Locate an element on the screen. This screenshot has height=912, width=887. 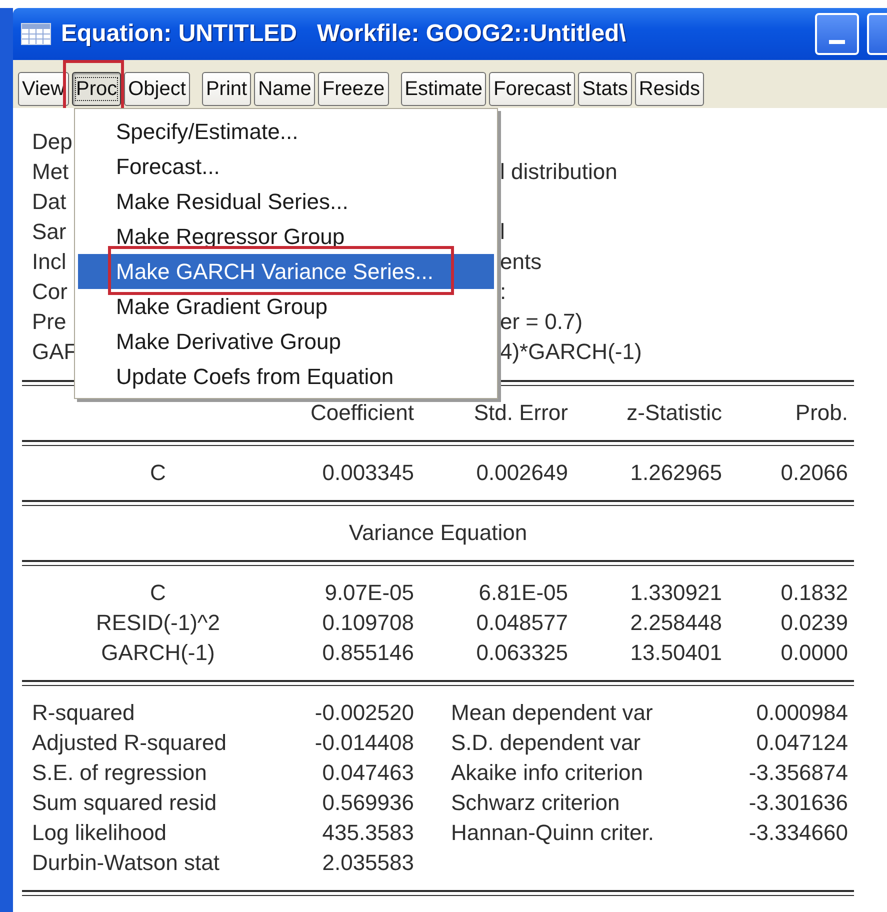
toolbar-button: Proc is located at coordinates (97, 89).